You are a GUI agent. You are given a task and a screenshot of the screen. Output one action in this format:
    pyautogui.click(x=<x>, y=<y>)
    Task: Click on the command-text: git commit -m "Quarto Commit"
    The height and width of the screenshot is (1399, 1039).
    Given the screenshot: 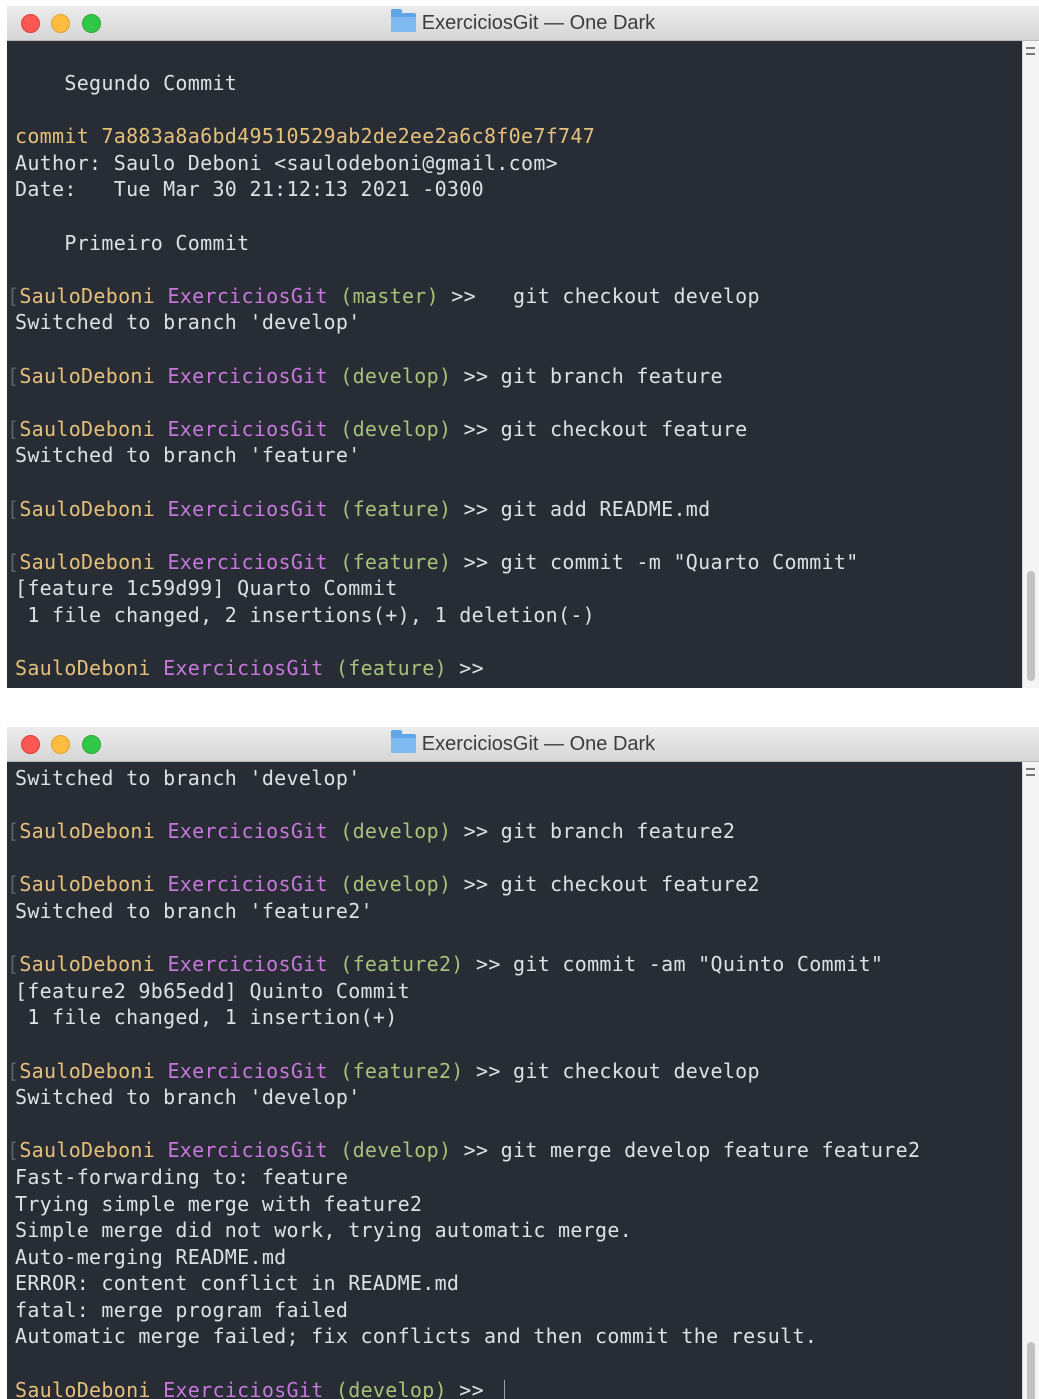 What is the action you would take?
    pyautogui.click(x=673, y=561)
    